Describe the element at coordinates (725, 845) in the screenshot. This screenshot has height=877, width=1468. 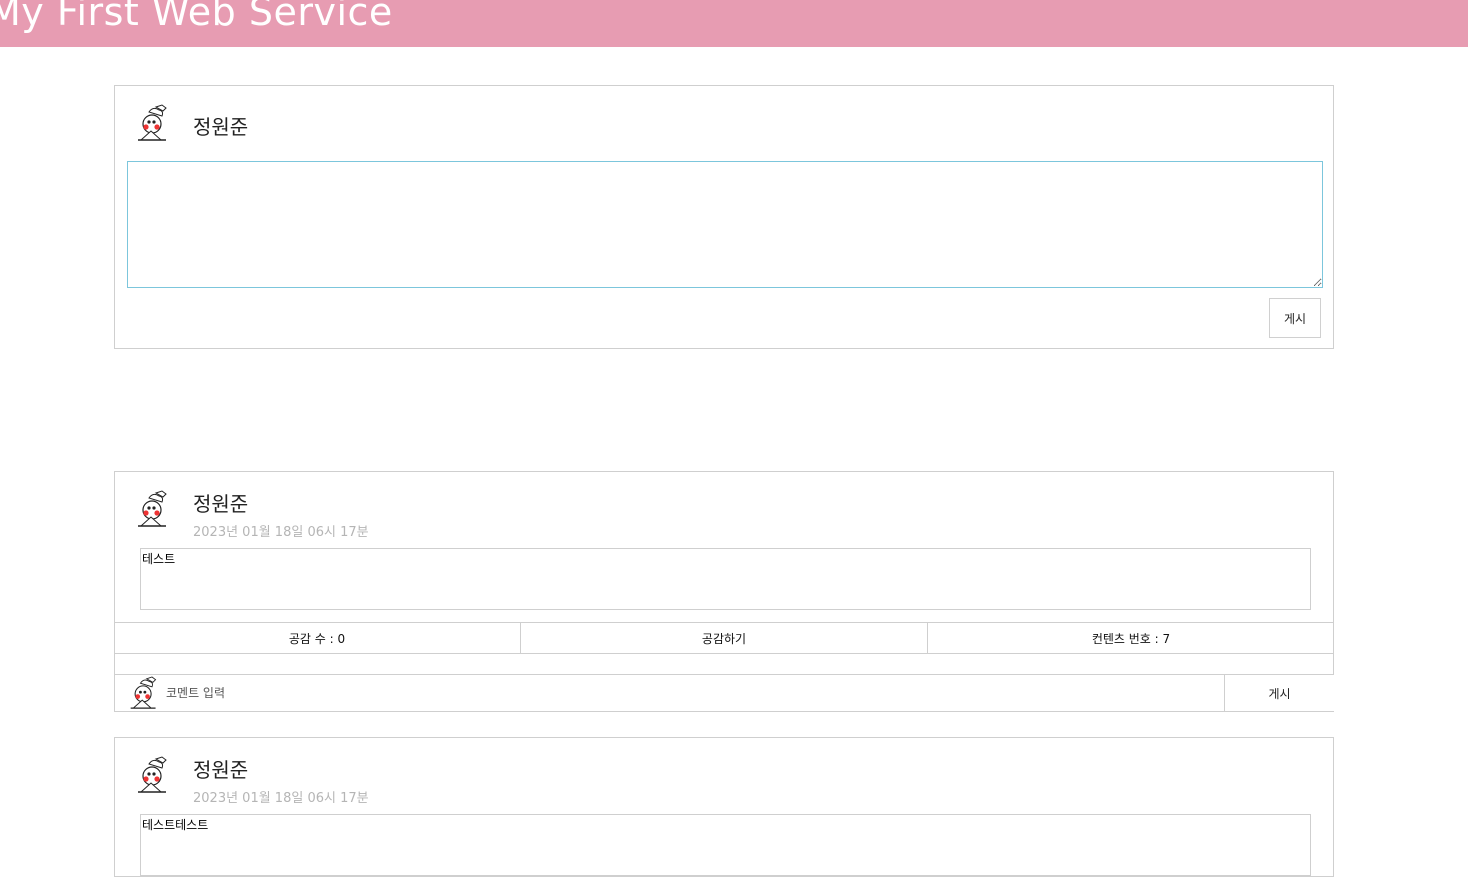
I see `post-body: 테스트테스트` at that location.